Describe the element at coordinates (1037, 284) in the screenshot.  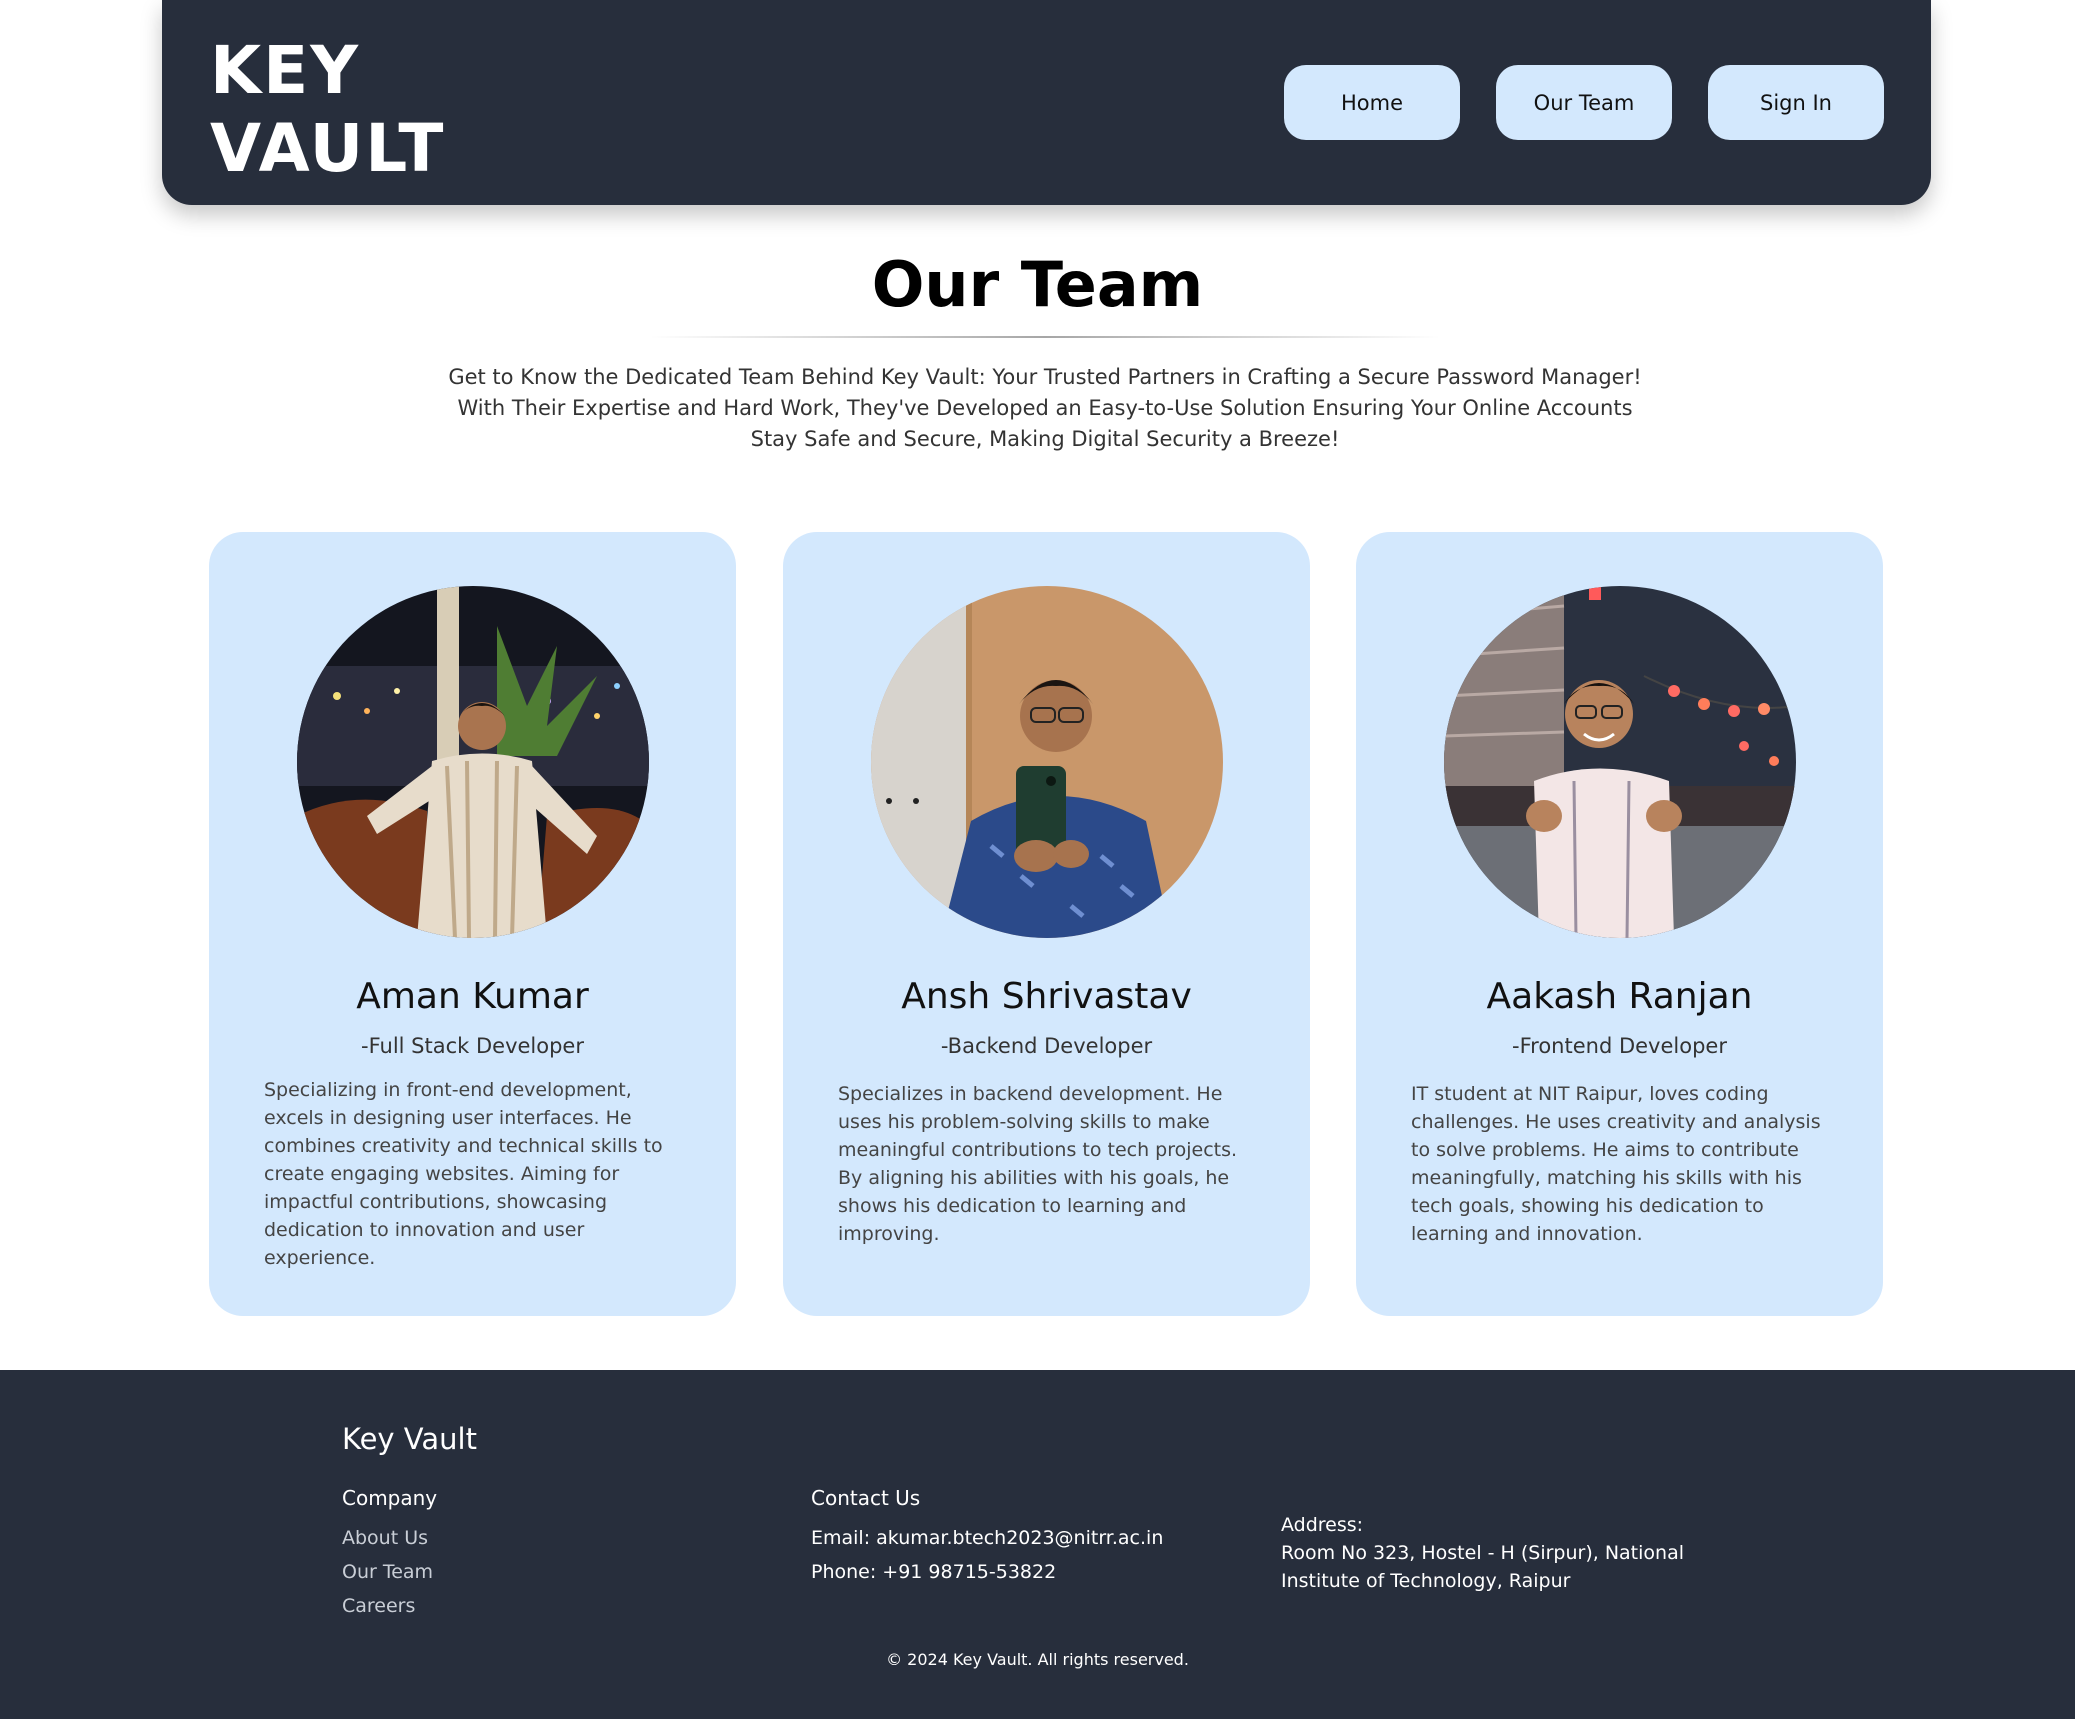
I see `page-title: Our Team` at that location.